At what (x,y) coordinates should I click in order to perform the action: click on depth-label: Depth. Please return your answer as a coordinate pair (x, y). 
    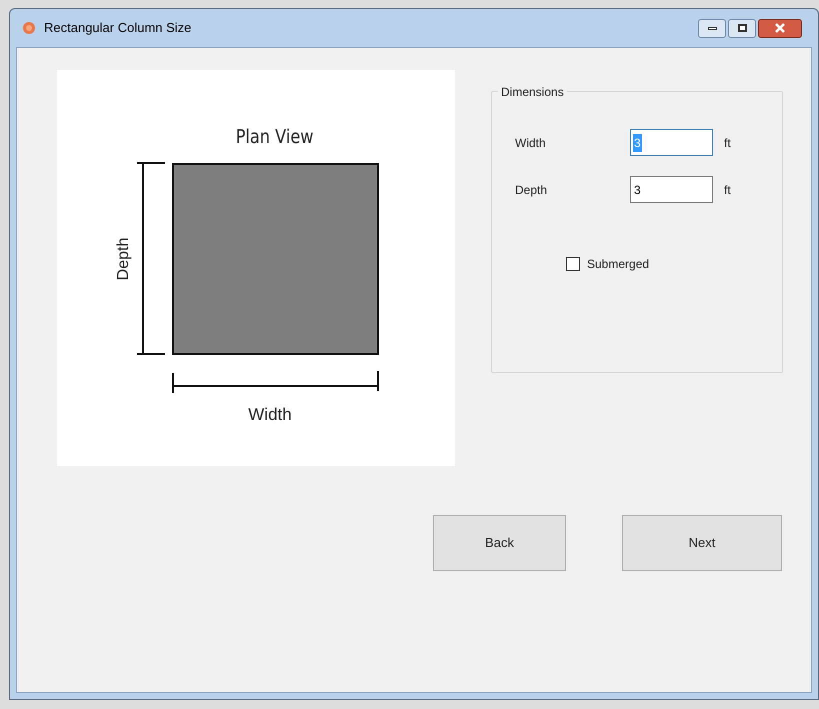
    Looking at the image, I should click on (123, 259).